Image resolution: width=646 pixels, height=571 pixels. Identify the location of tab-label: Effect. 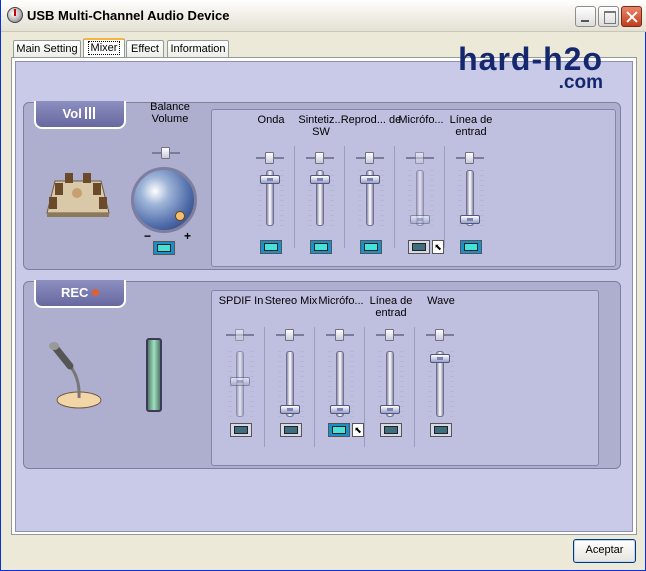
(145, 49).